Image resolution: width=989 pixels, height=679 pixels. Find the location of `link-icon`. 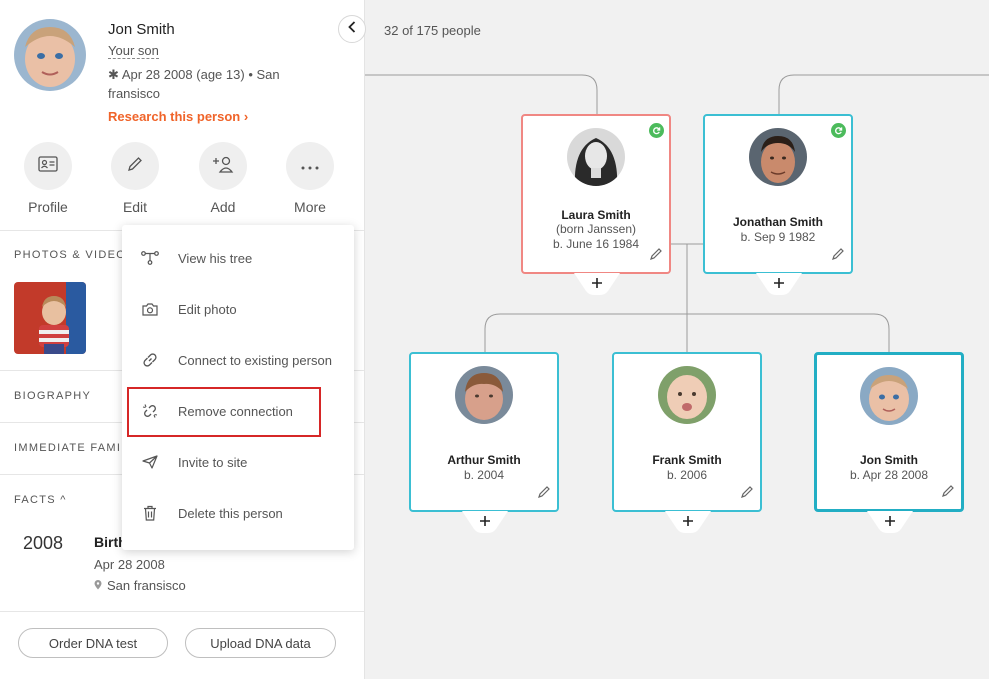

link-icon is located at coordinates (150, 360).